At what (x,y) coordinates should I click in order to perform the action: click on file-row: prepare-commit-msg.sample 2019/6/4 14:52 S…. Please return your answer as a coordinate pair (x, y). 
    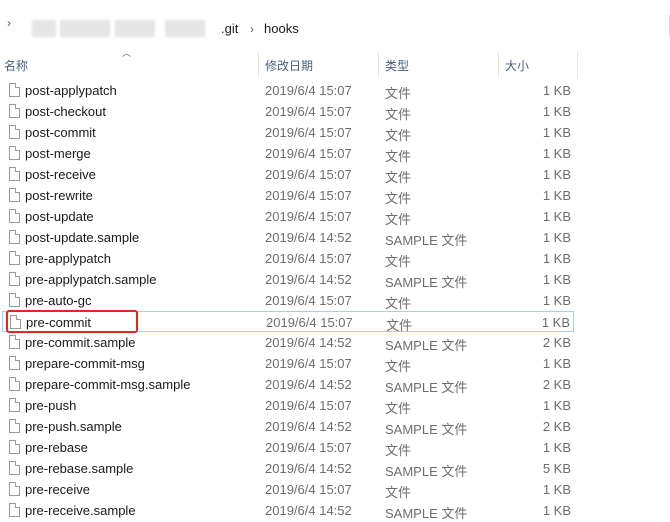
    Looking at the image, I should click on (288, 384).